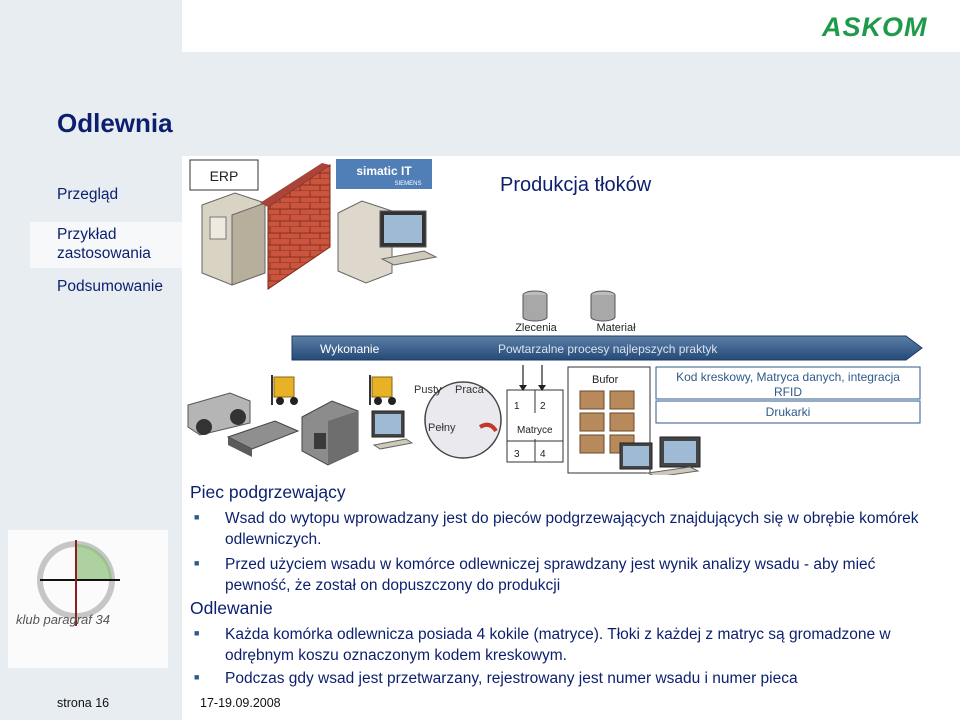 The height and width of the screenshot is (720, 960). What do you see at coordinates (616, 328) in the screenshot?
I see `db-material-label: Materiał` at bounding box center [616, 328].